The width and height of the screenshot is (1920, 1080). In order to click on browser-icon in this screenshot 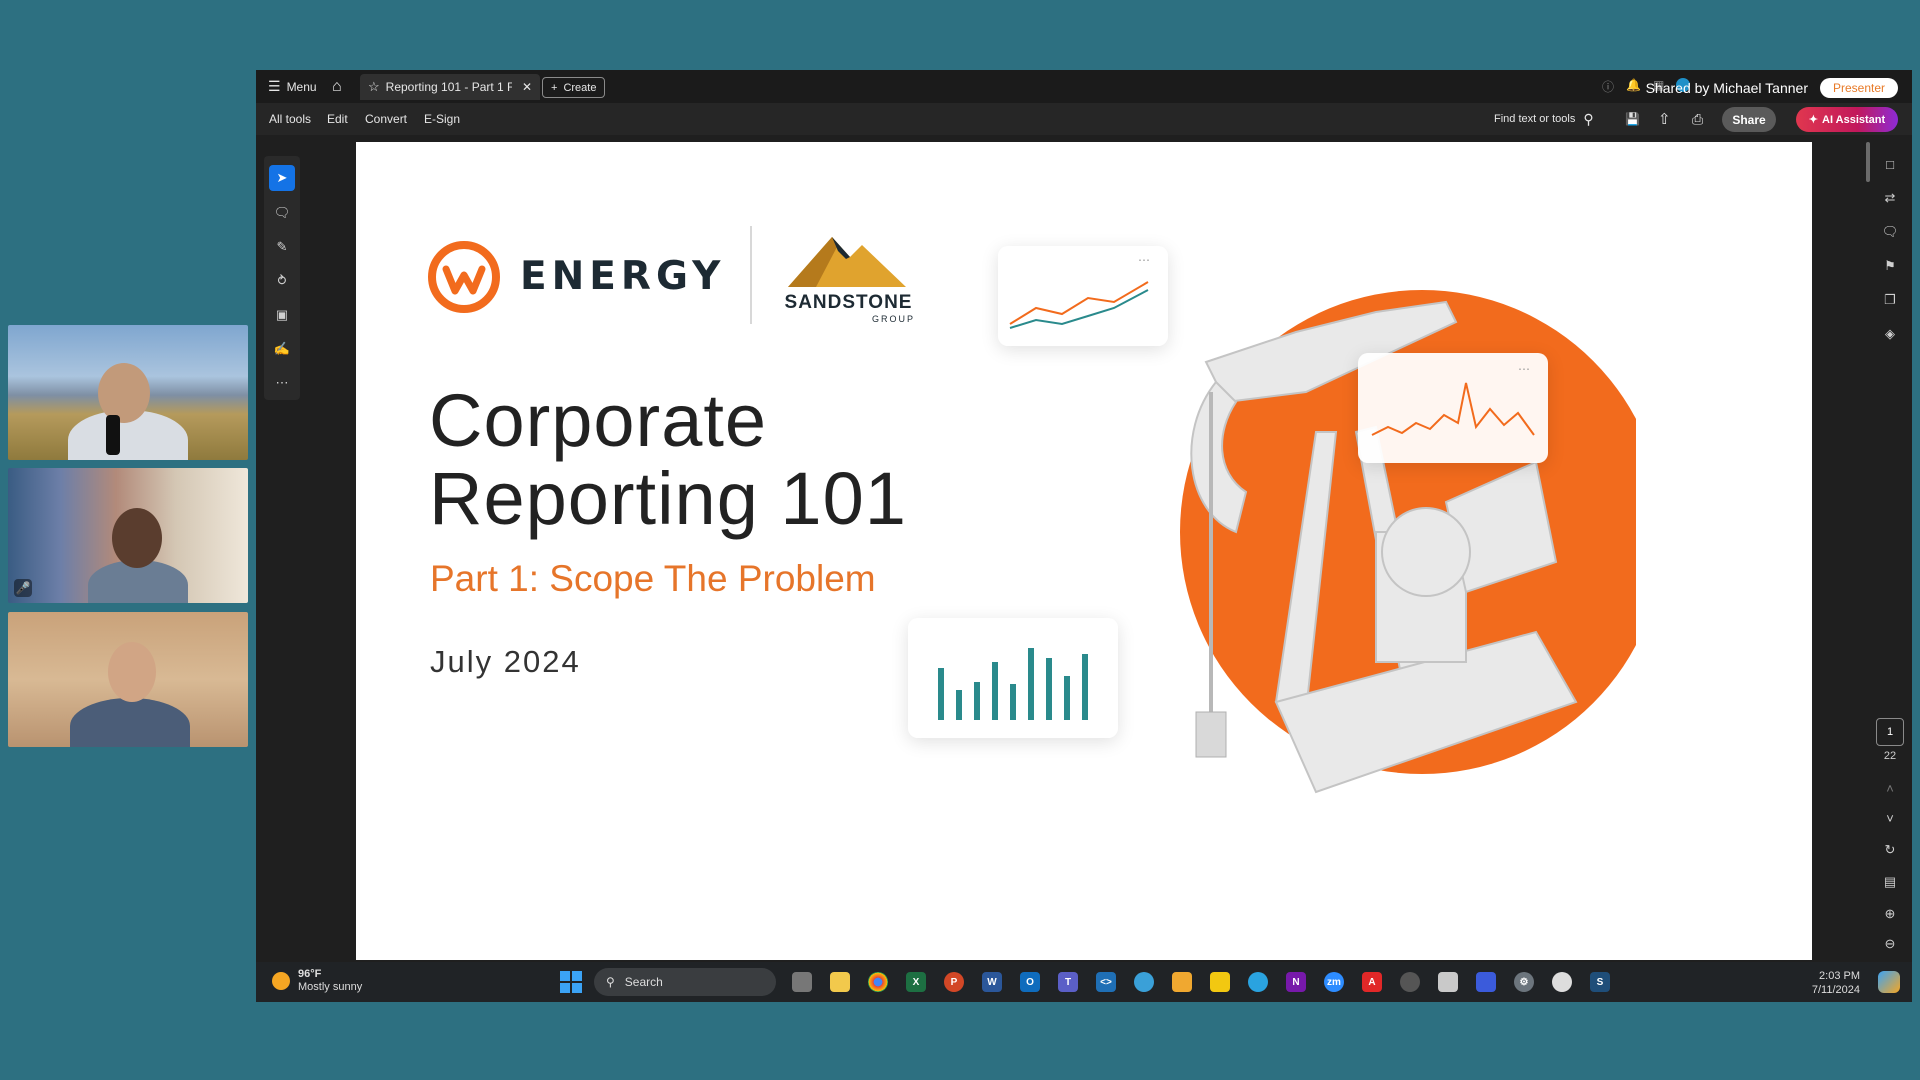, I will do `click(1410, 982)`.